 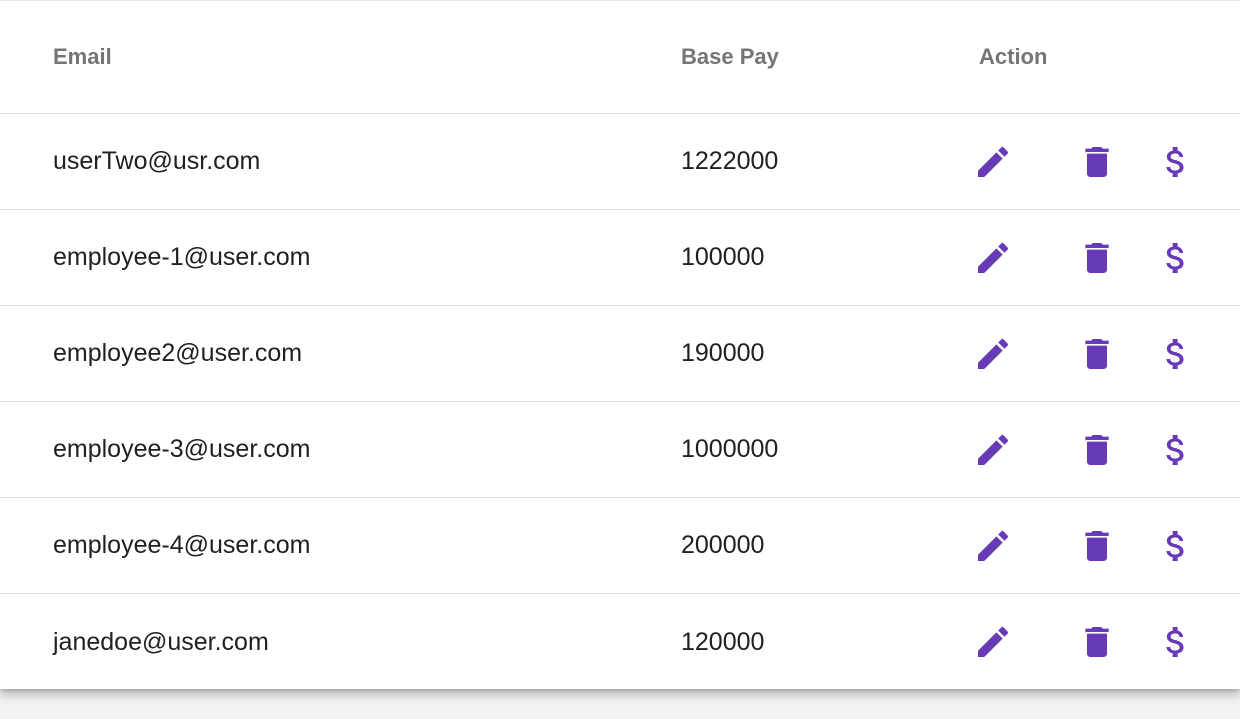 What do you see at coordinates (730, 57) in the screenshot?
I see `column-header-base-pay: Base Pay` at bounding box center [730, 57].